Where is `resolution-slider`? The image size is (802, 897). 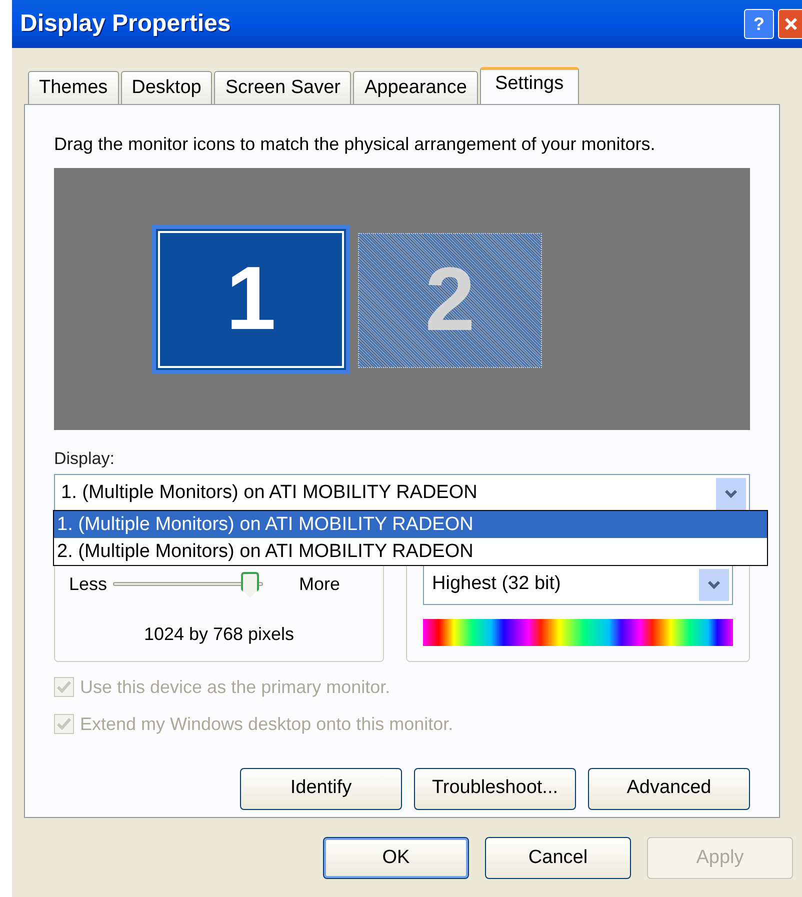
resolution-slider is located at coordinates (188, 584).